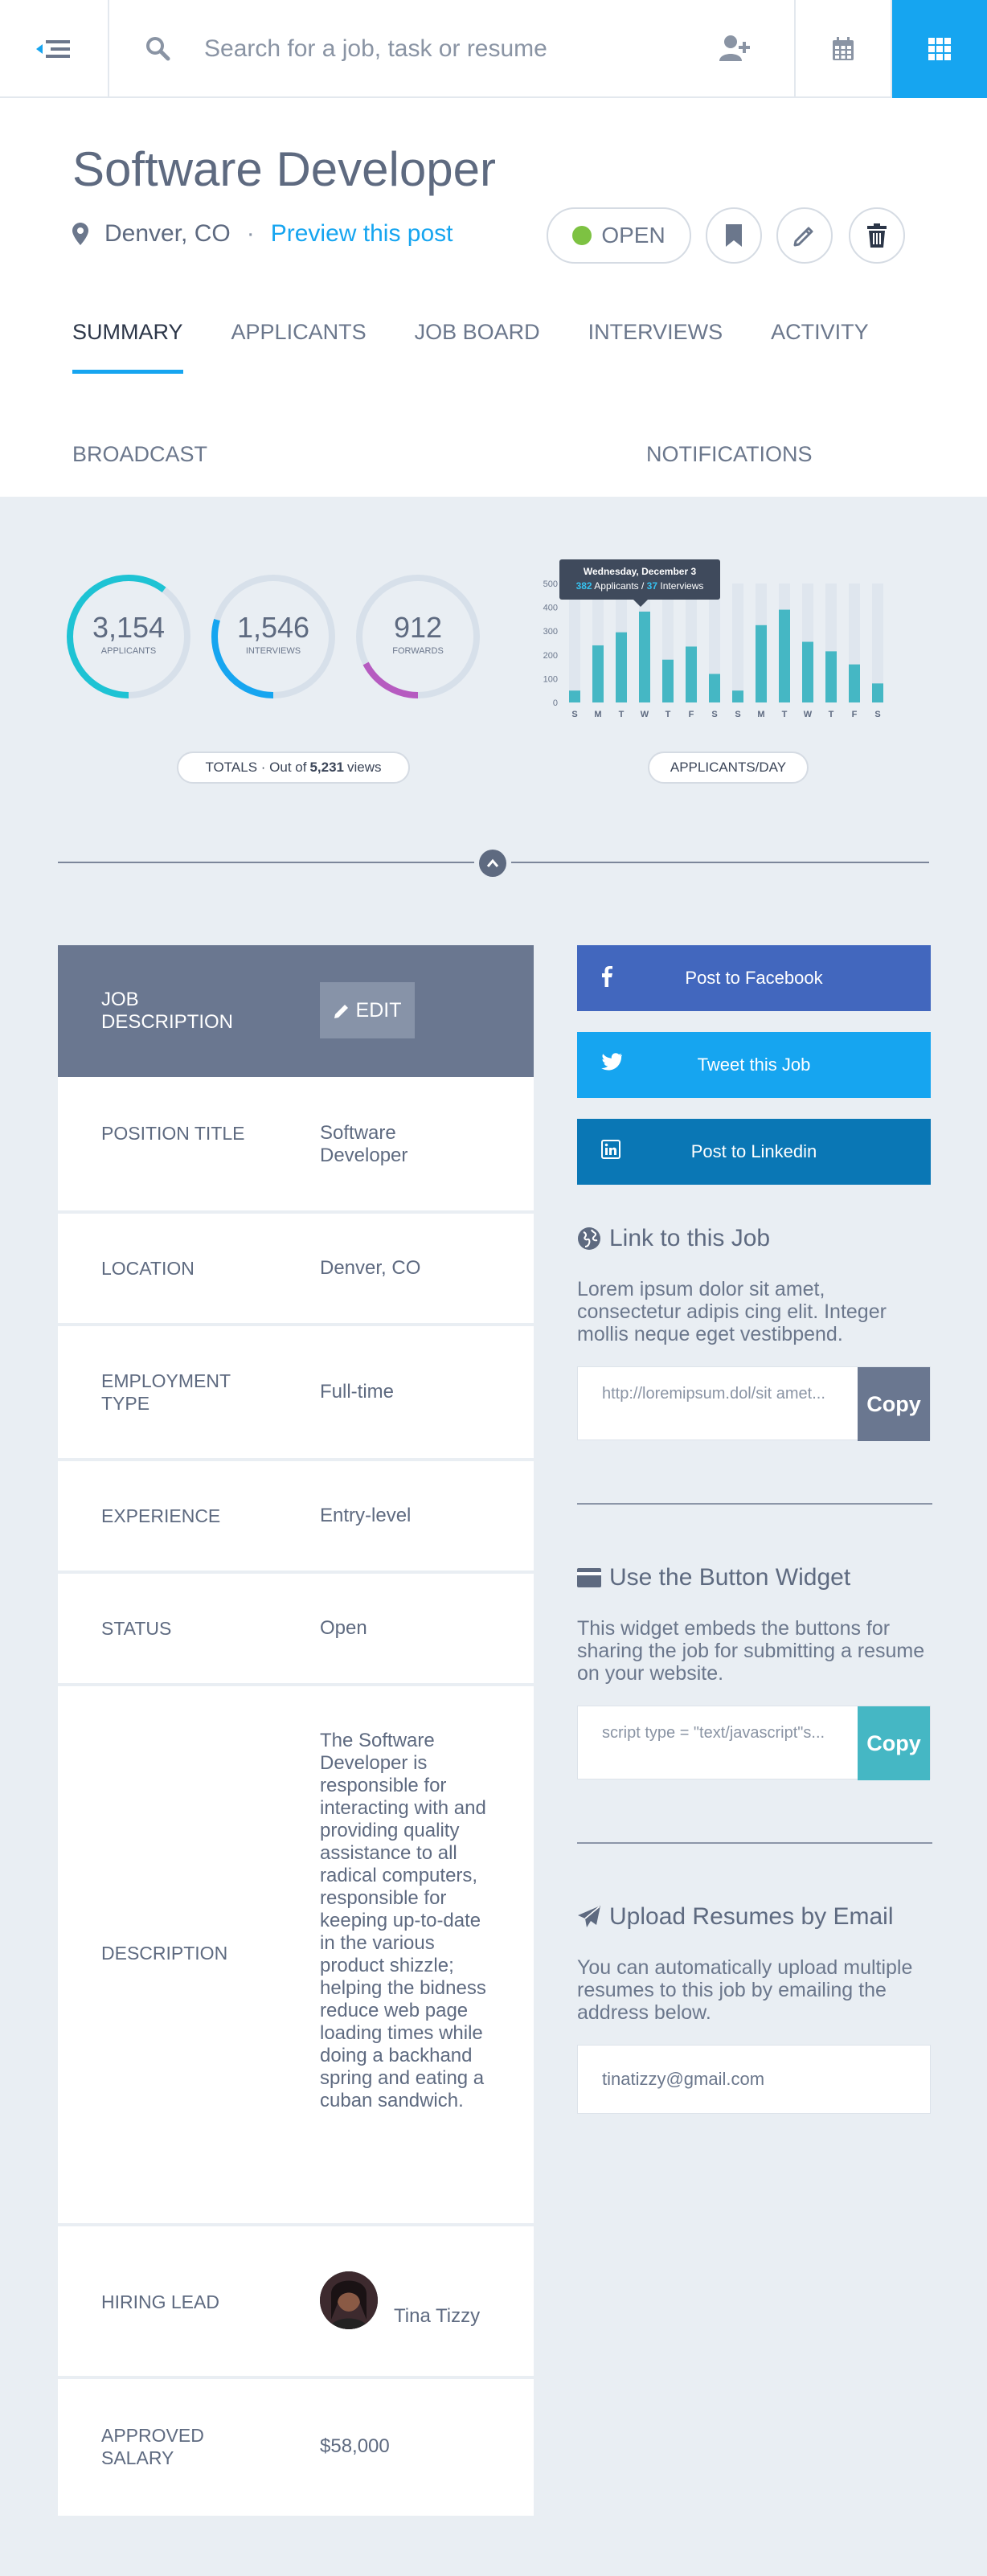 This screenshot has height=2576, width=987. Describe the element at coordinates (296, 1270) in the screenshot. I see `table-row: LOCATION Denver, CO` at that location.